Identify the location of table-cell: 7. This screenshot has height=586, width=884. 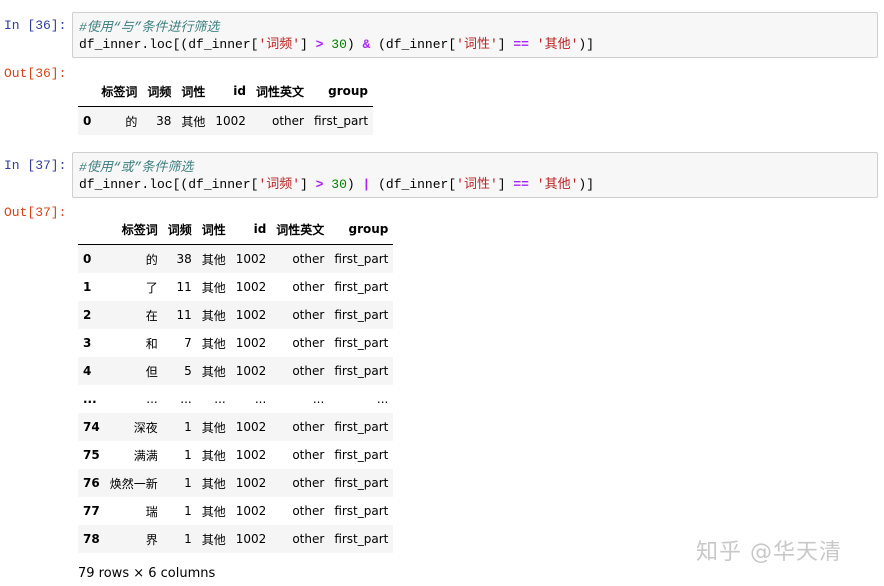
(188, 343).